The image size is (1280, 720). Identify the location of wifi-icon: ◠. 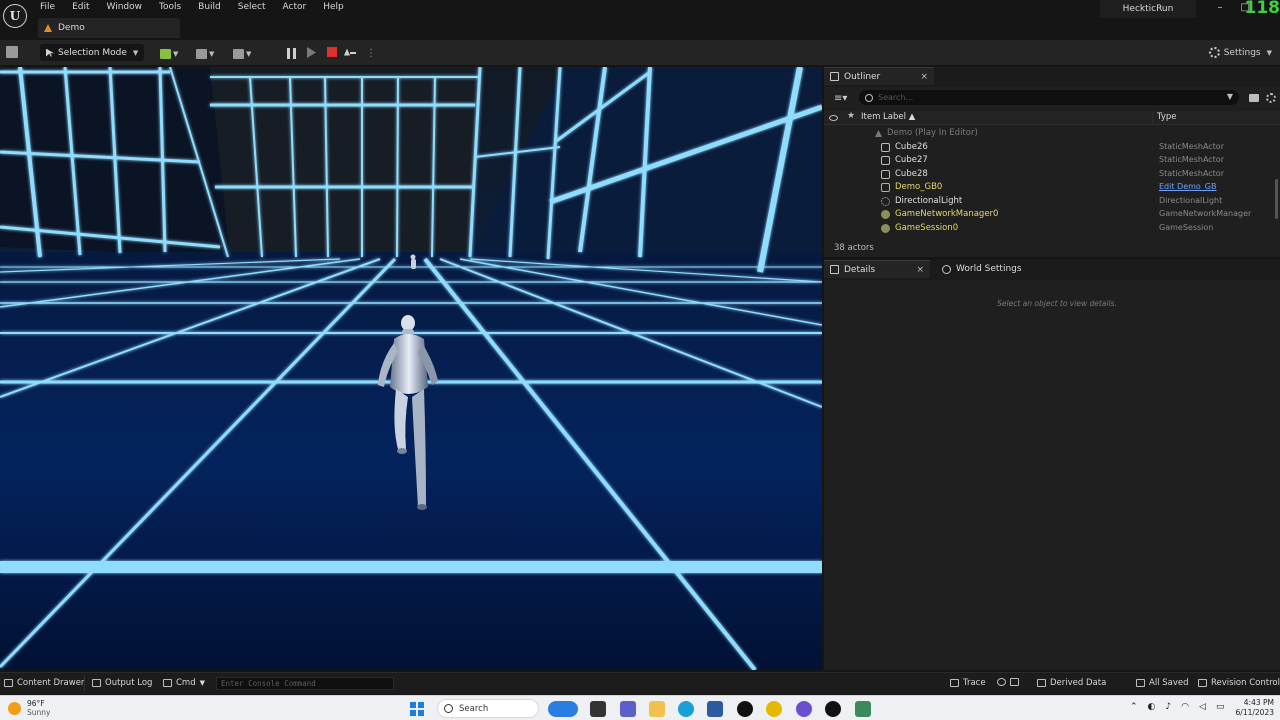
(1185, 707).